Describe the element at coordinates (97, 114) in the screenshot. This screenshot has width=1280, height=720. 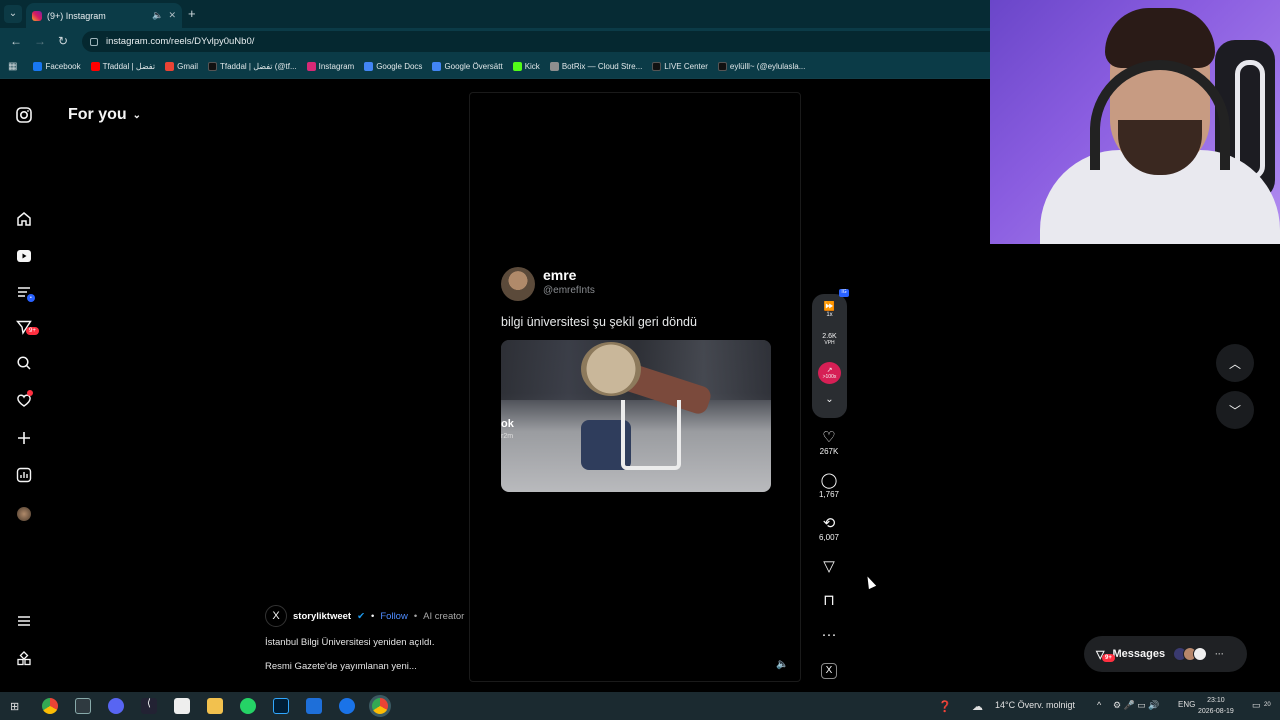
I see `feed-selector-label: For you` at that location.